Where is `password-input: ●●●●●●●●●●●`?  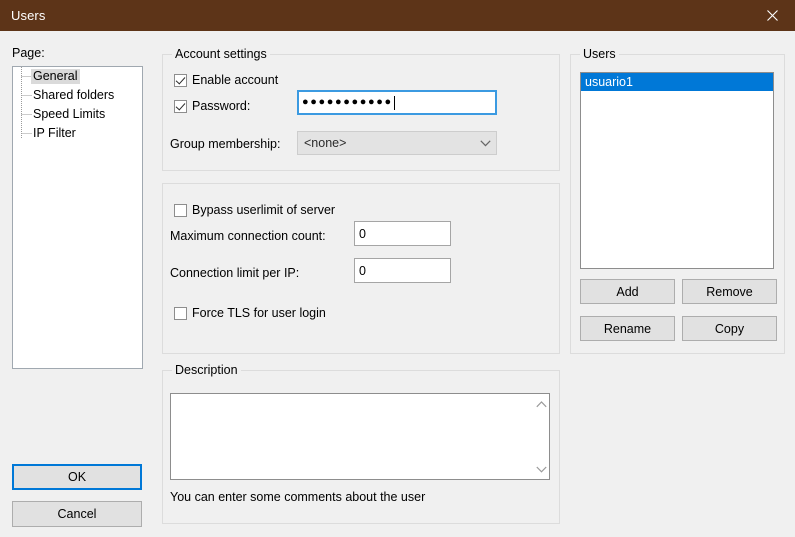 password-input: ●●●●●●●●●●● is located at coordinates (397, 102).